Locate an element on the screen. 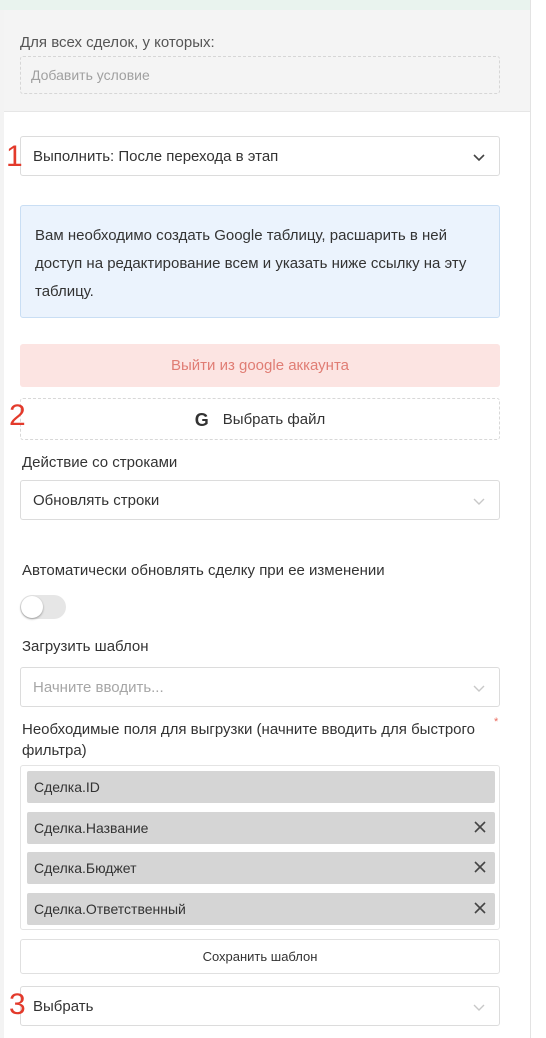  field-chip: Сделка.ID is located at coordinates (261, 787).